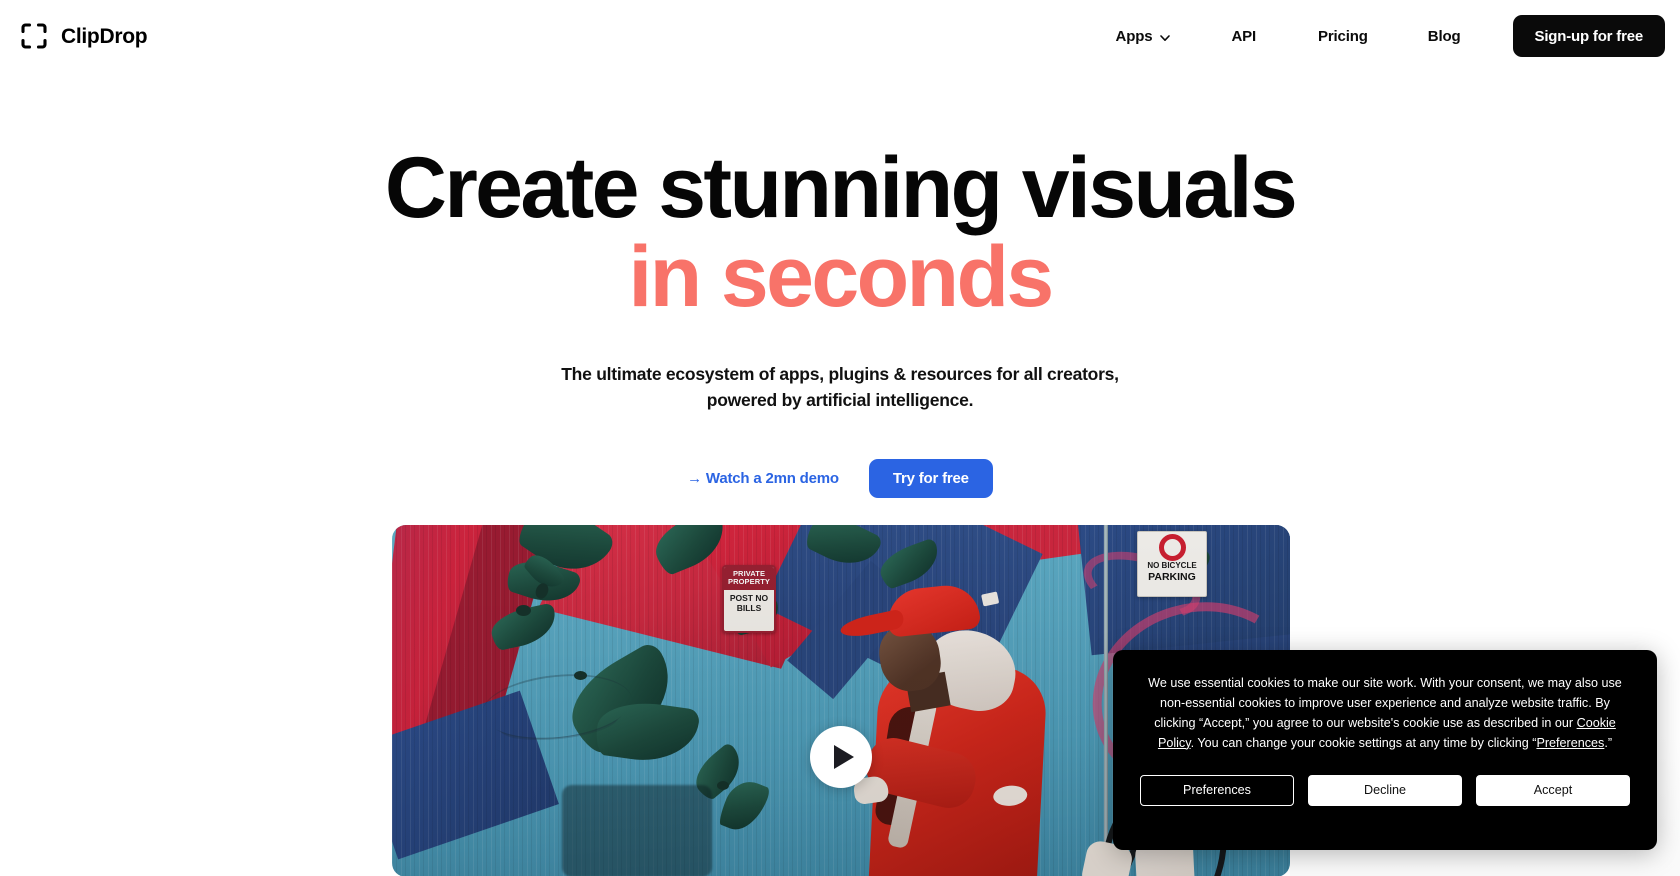 This screenshot has width=1680, height=876. I want to click on nav-item-pricing: Pricing, so click(1343, 36).